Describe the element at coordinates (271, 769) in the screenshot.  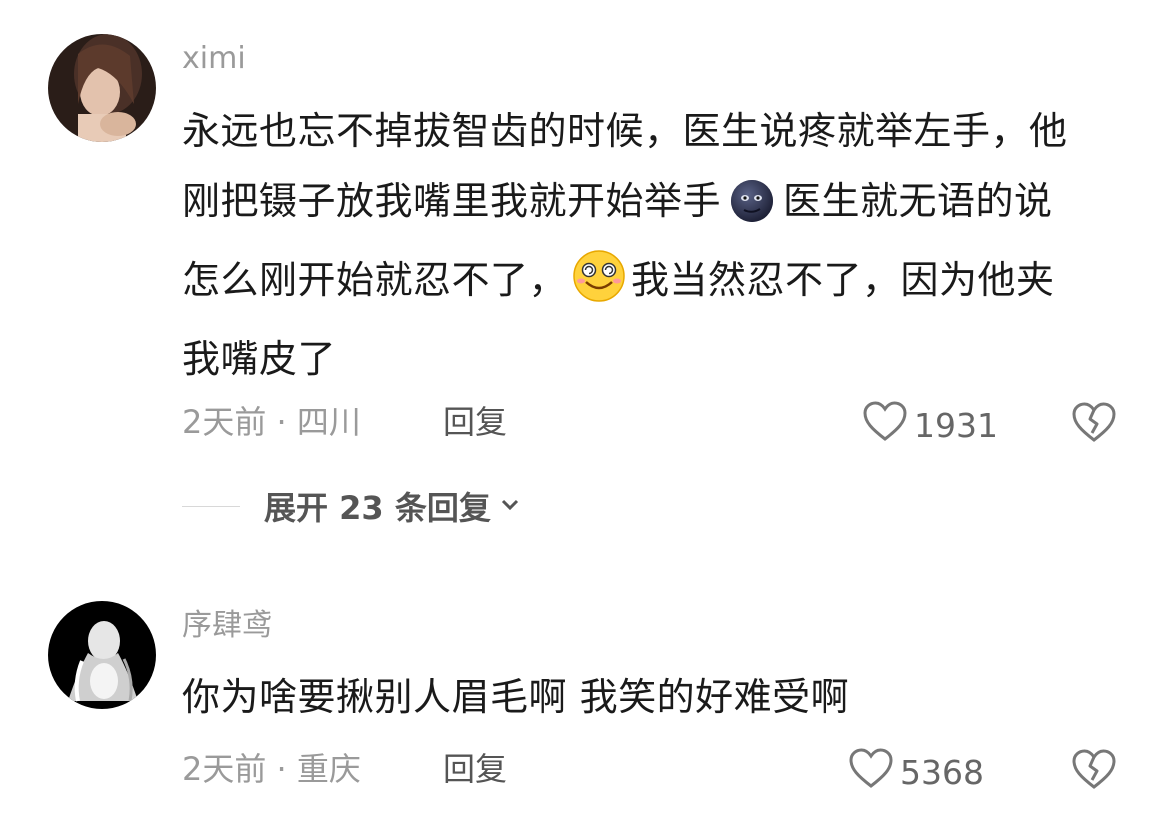
I see `comment-meta: 2天前 · 重庆` at that location.